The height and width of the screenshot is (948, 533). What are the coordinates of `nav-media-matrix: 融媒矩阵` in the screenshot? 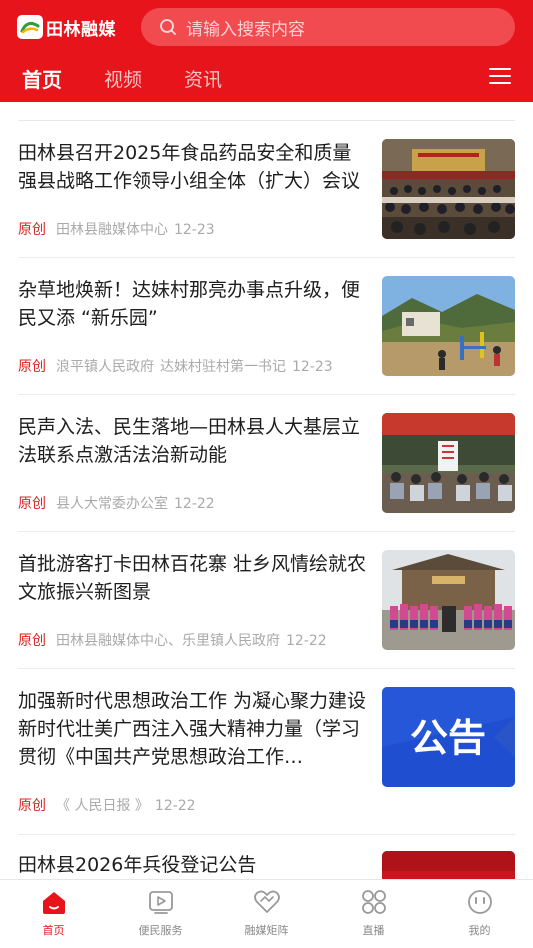 It's located at (266, 914).